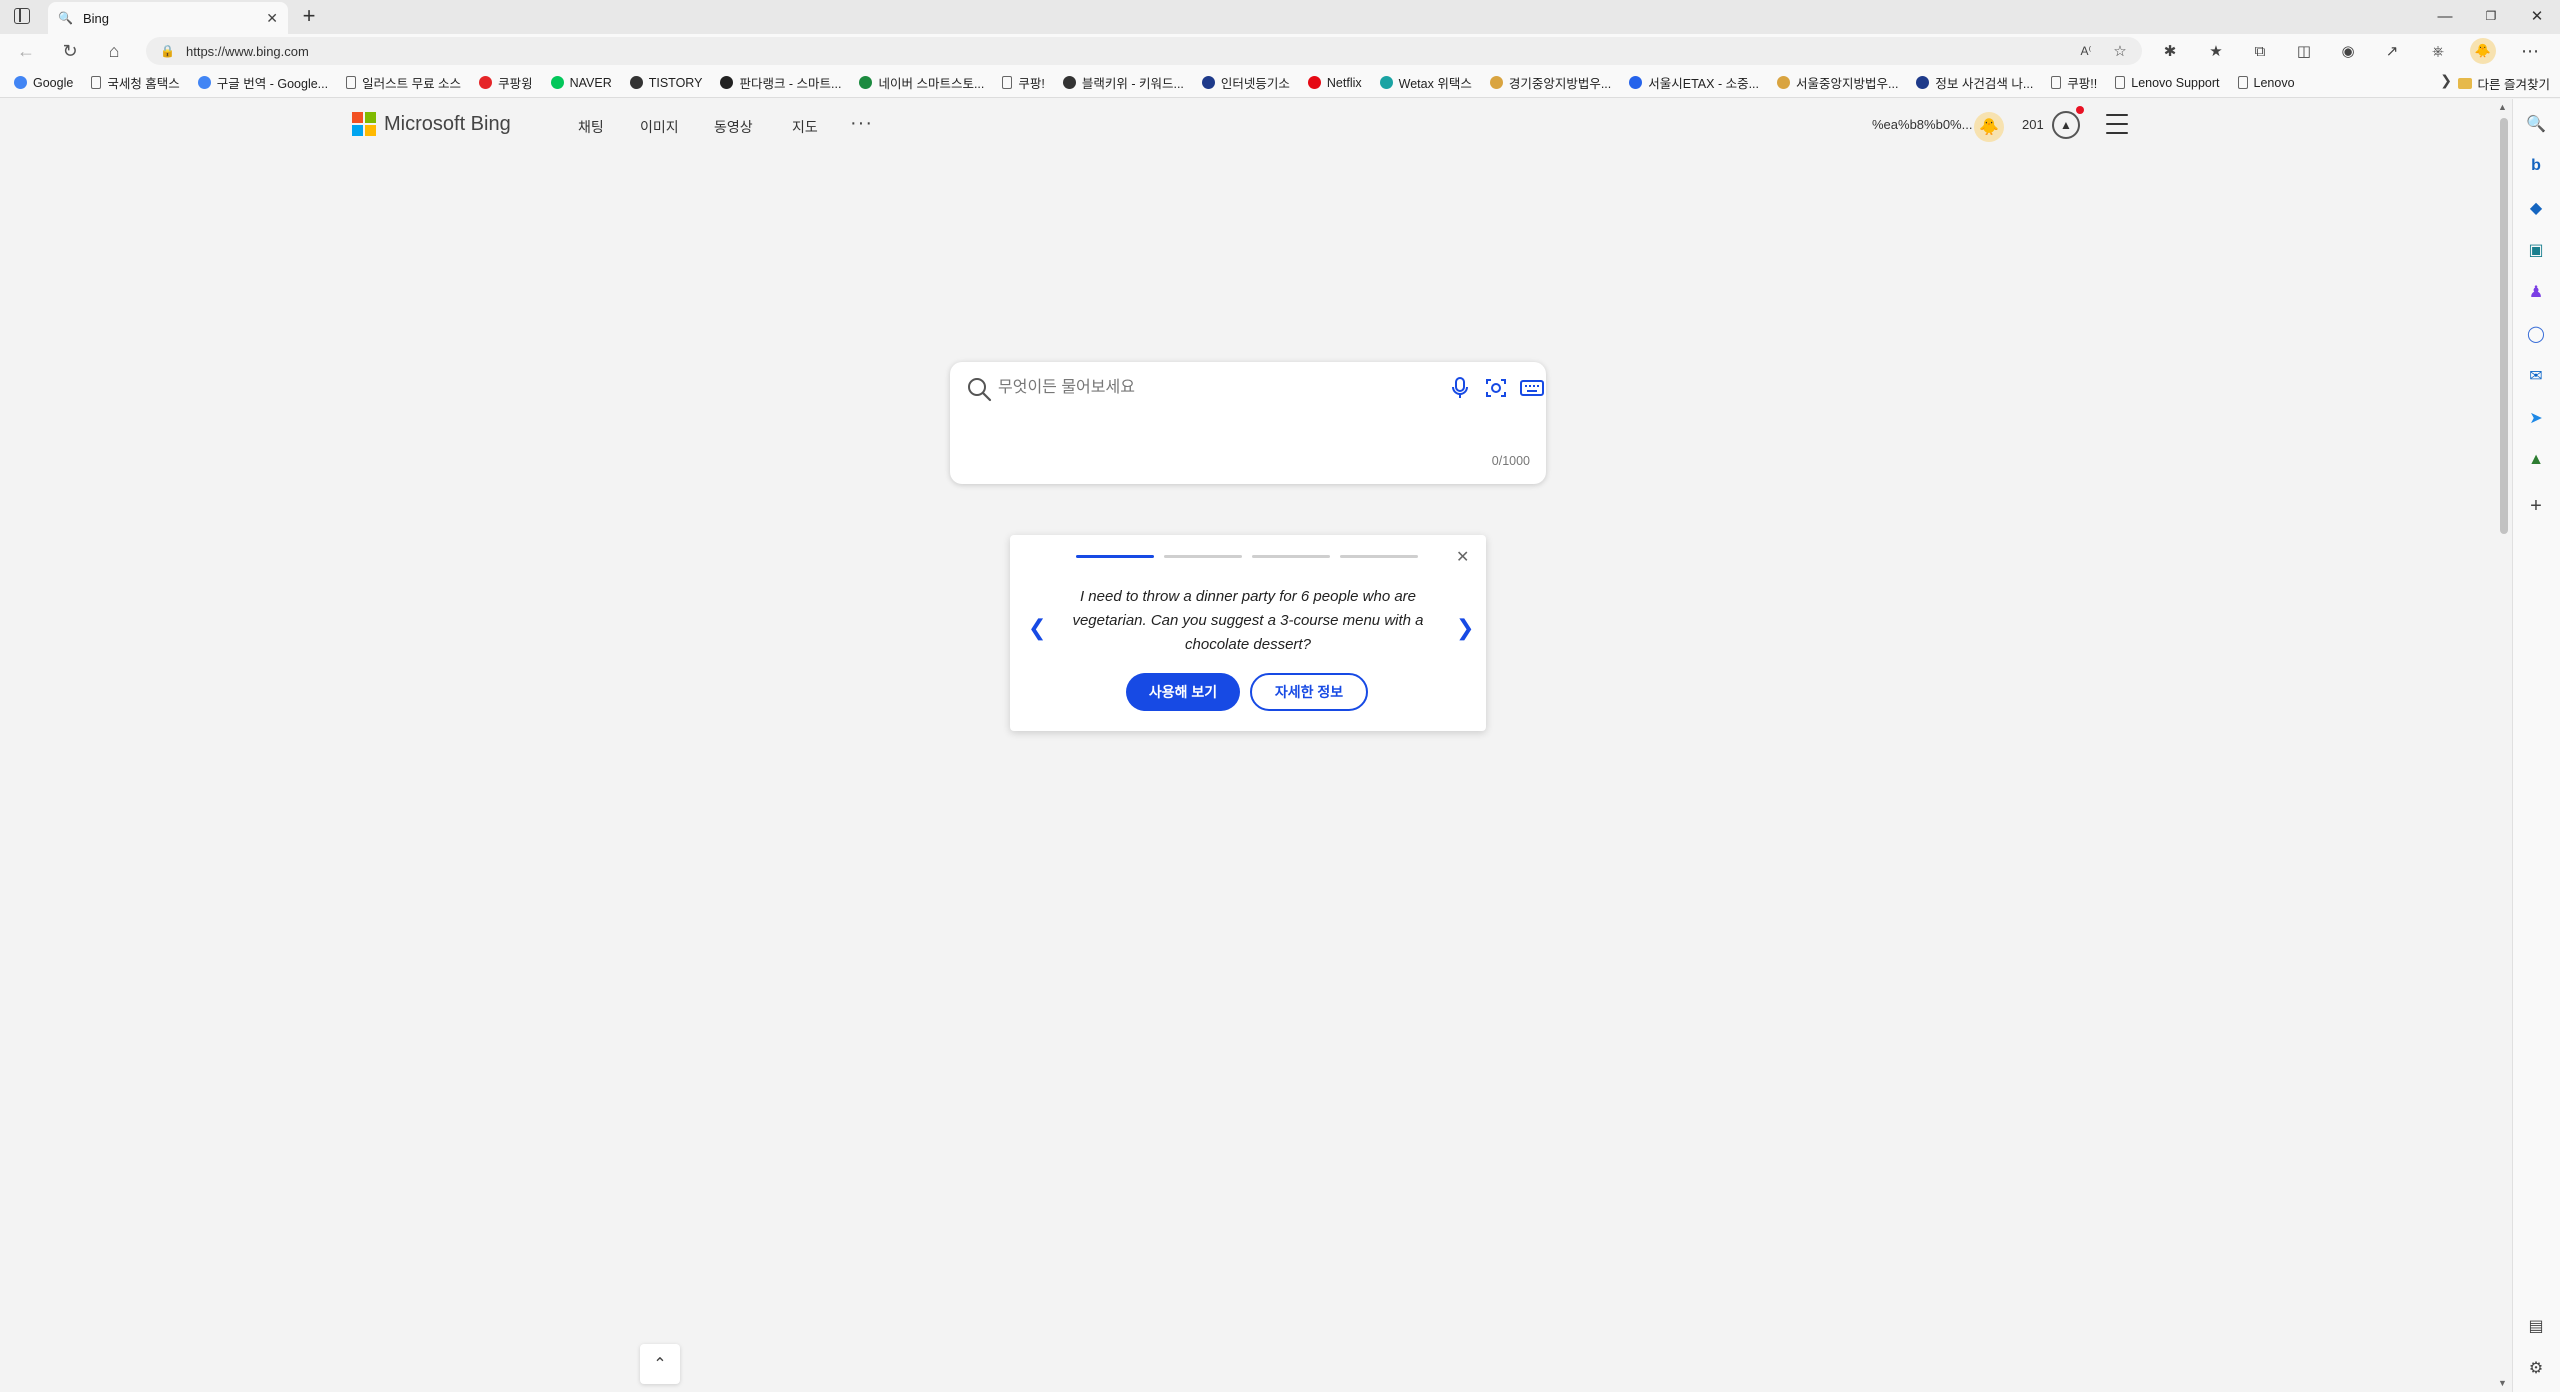 This screenshot has width=2560, height=1392. What do you see at coordinates (1037, 628) in the screenshot?
I see `chevron-left-icon: ❮` at bounding box center [1037, 628].